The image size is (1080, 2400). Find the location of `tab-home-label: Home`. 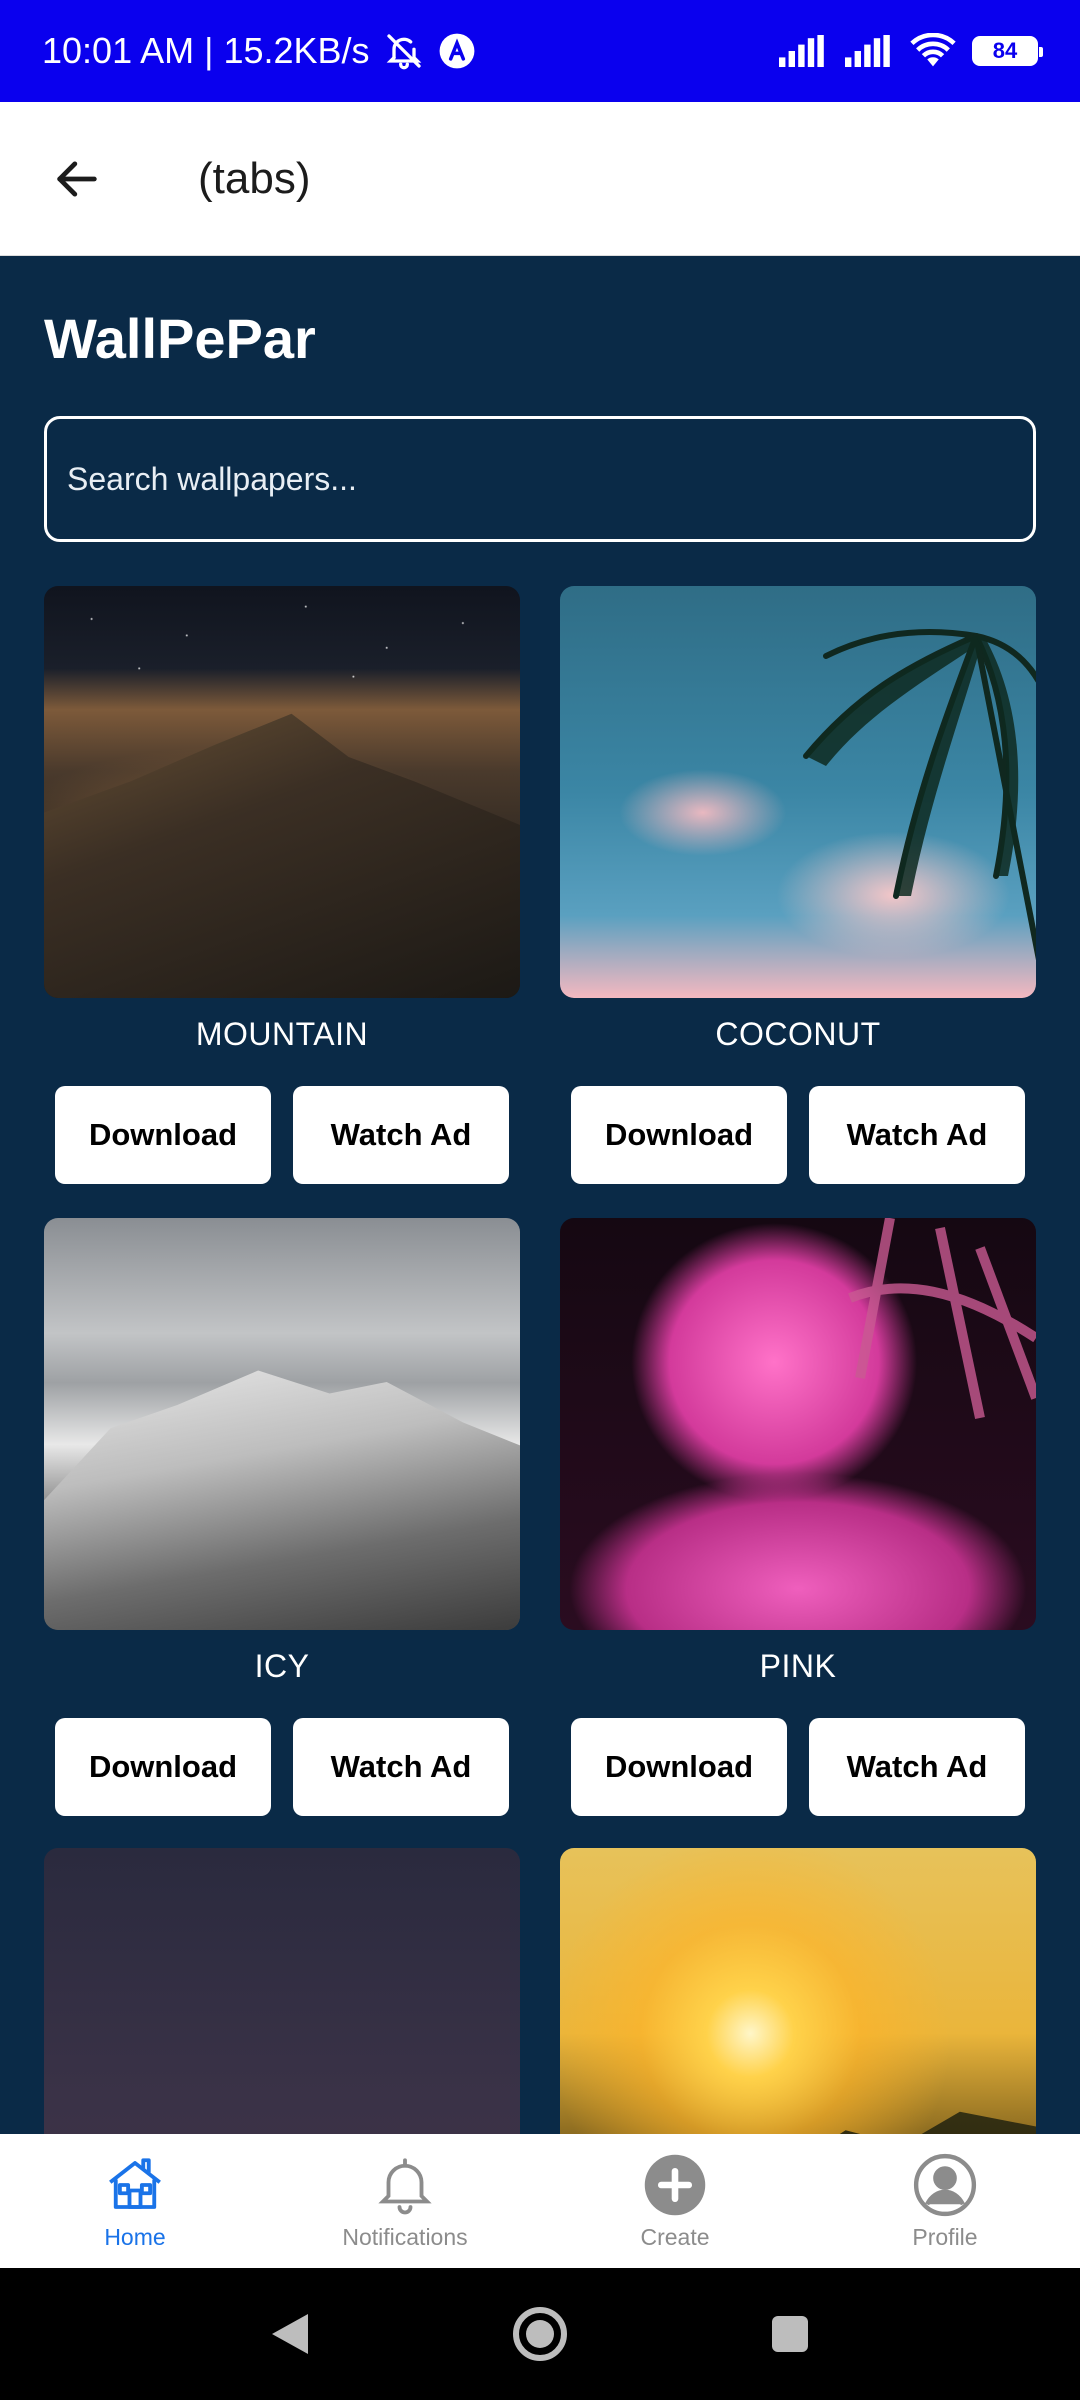

tab-home-label: Home is located at coordinates (135, 2237).